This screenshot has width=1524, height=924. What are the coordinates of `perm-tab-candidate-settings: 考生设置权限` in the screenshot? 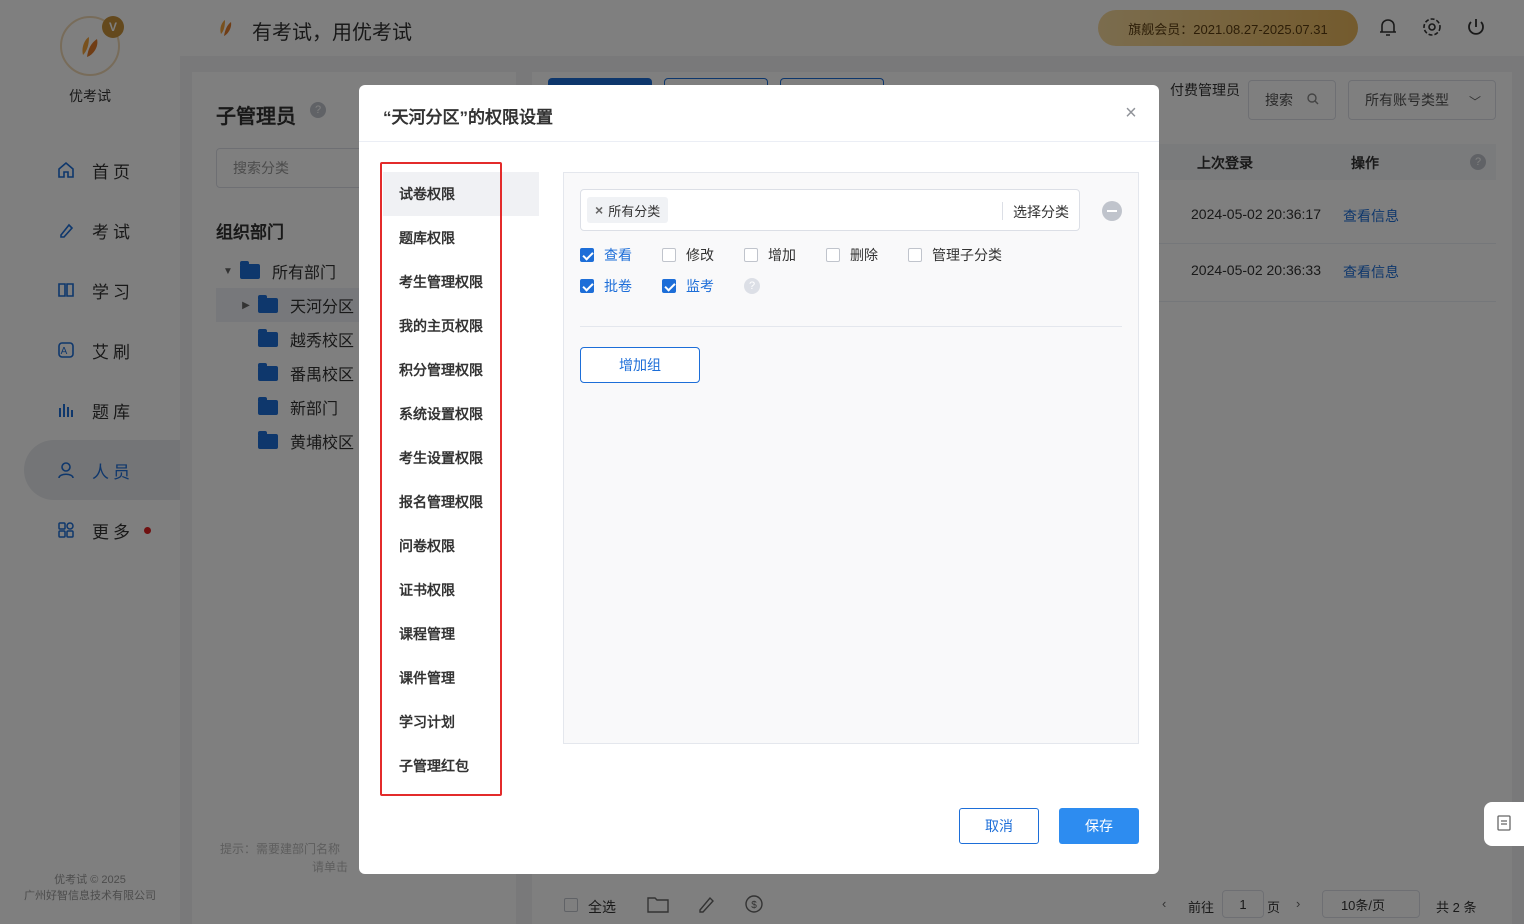 It's located at (461, 458).